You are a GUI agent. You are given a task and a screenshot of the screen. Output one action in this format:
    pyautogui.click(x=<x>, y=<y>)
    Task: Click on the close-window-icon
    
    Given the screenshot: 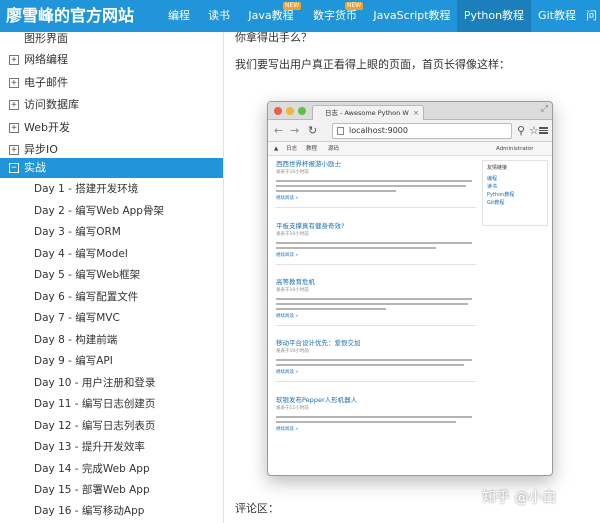 What is the action you would take?
    pyautogui.click(x=278, y=111)
    